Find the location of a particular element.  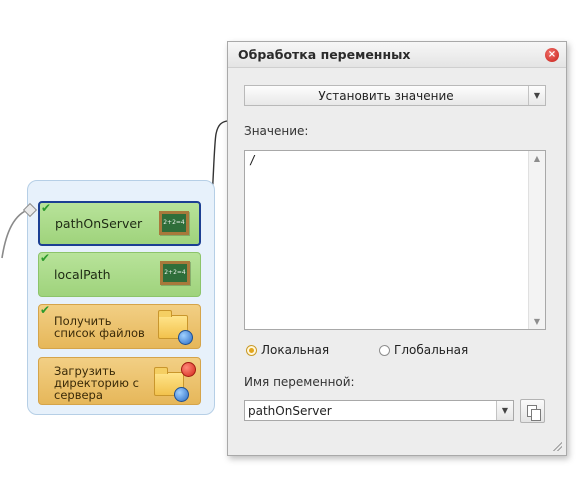

dialog-title: Обработка переменных is located at coordinates (324, 54).